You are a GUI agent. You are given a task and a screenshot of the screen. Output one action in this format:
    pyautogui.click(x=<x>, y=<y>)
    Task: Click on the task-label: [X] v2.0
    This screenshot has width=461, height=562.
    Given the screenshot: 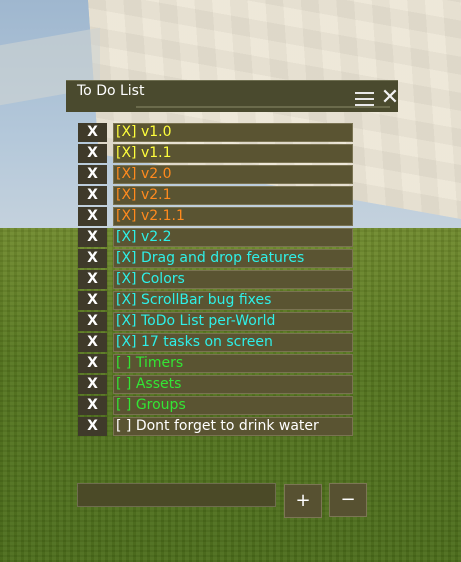 What is the action you would take?
    pyautogui.click(x=233, y=174)
    